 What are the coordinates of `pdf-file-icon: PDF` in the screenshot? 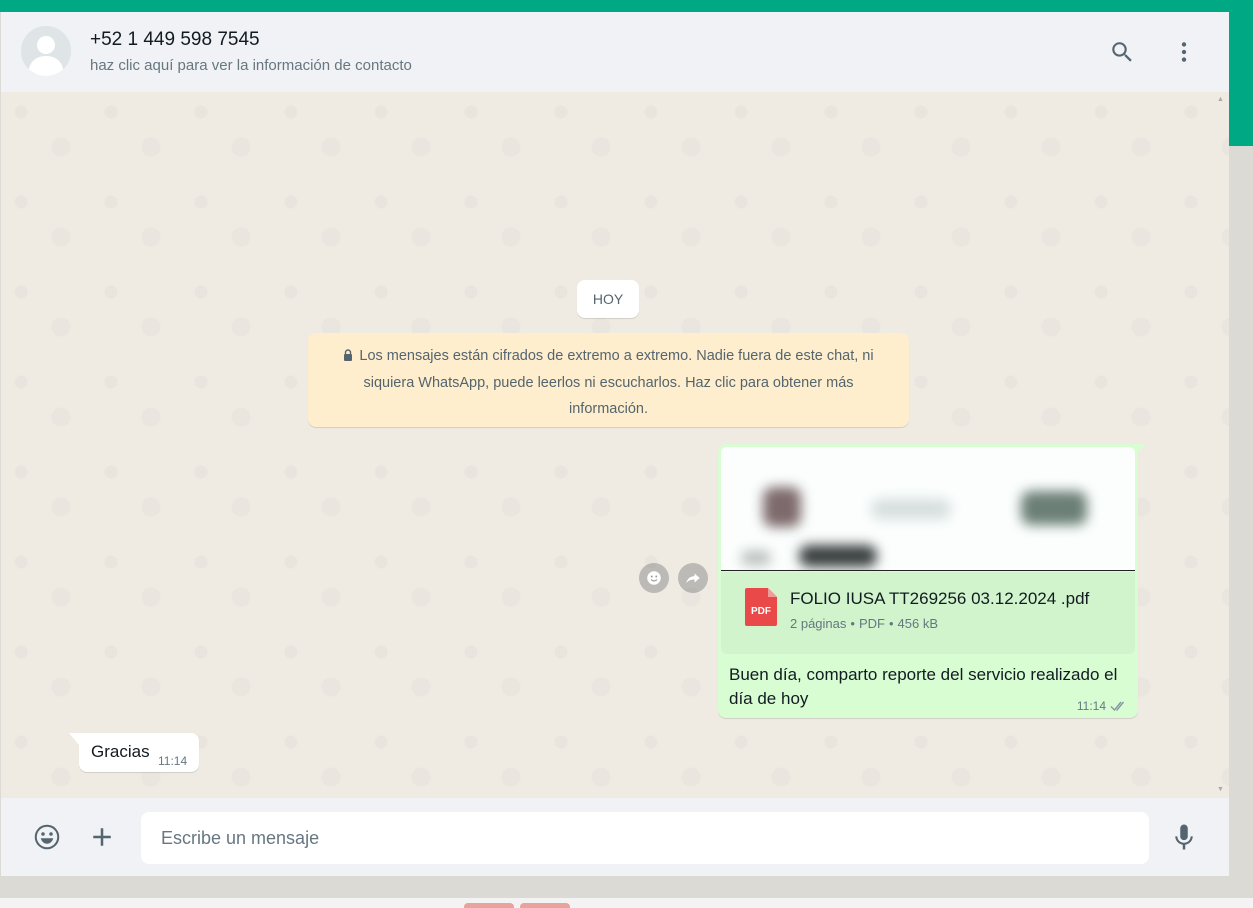 It's located at (761, 607).